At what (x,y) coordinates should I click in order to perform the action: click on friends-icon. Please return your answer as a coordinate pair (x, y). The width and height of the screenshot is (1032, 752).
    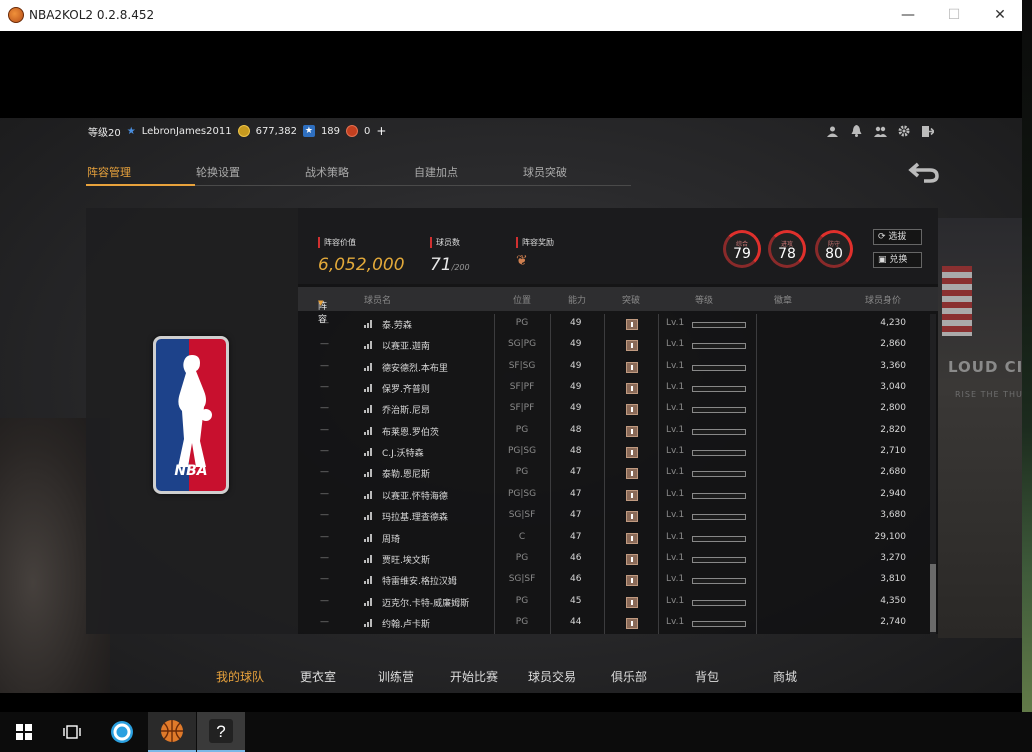
    Looking at the image, I should click on (880, 131).